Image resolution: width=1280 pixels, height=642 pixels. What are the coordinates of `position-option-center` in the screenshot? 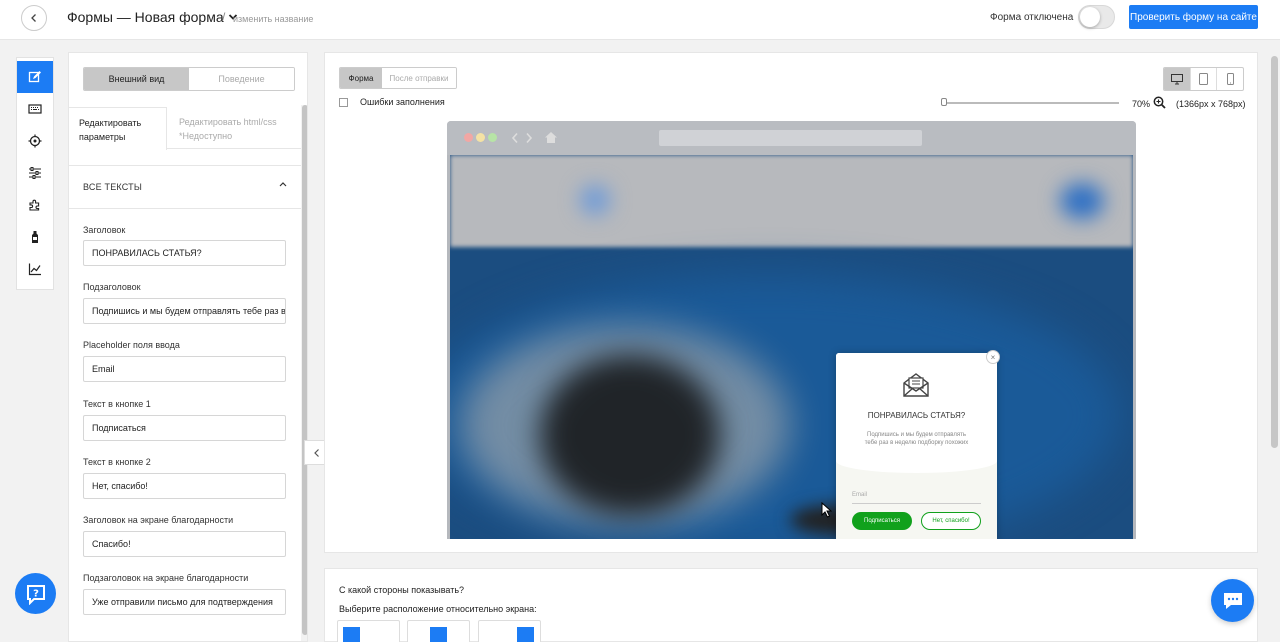 It's located at (438, 631).